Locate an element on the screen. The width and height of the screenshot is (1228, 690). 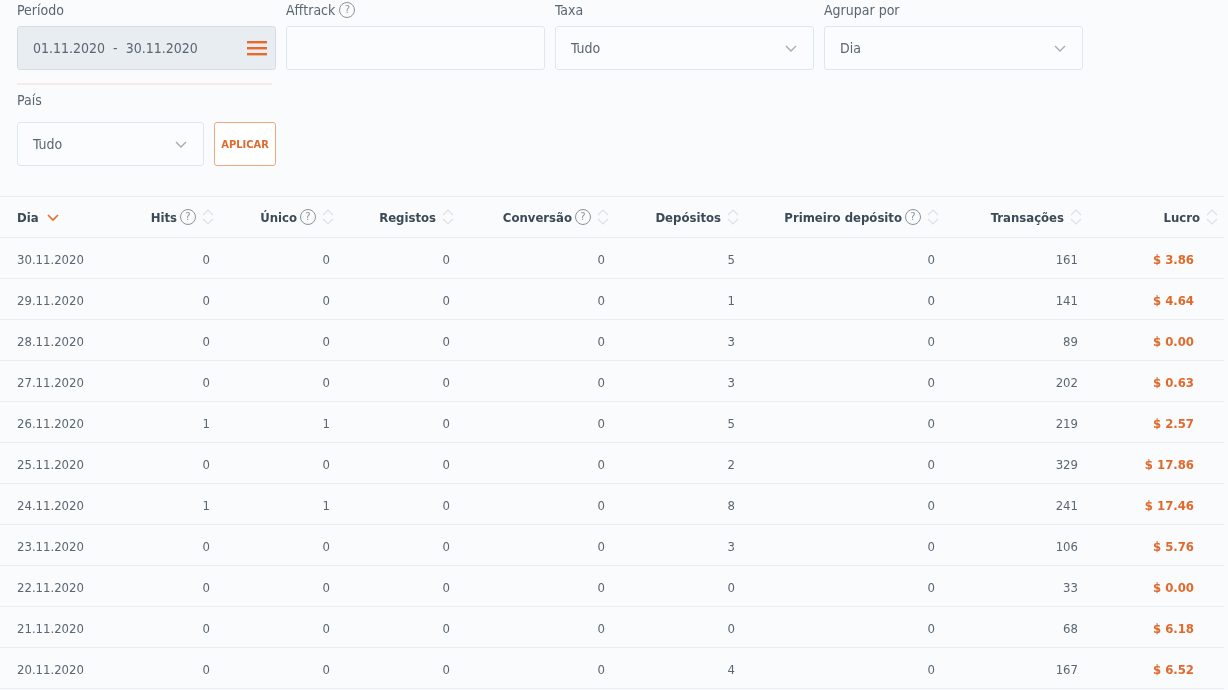
table-cell: 8 is located at coordinates (731, 505).